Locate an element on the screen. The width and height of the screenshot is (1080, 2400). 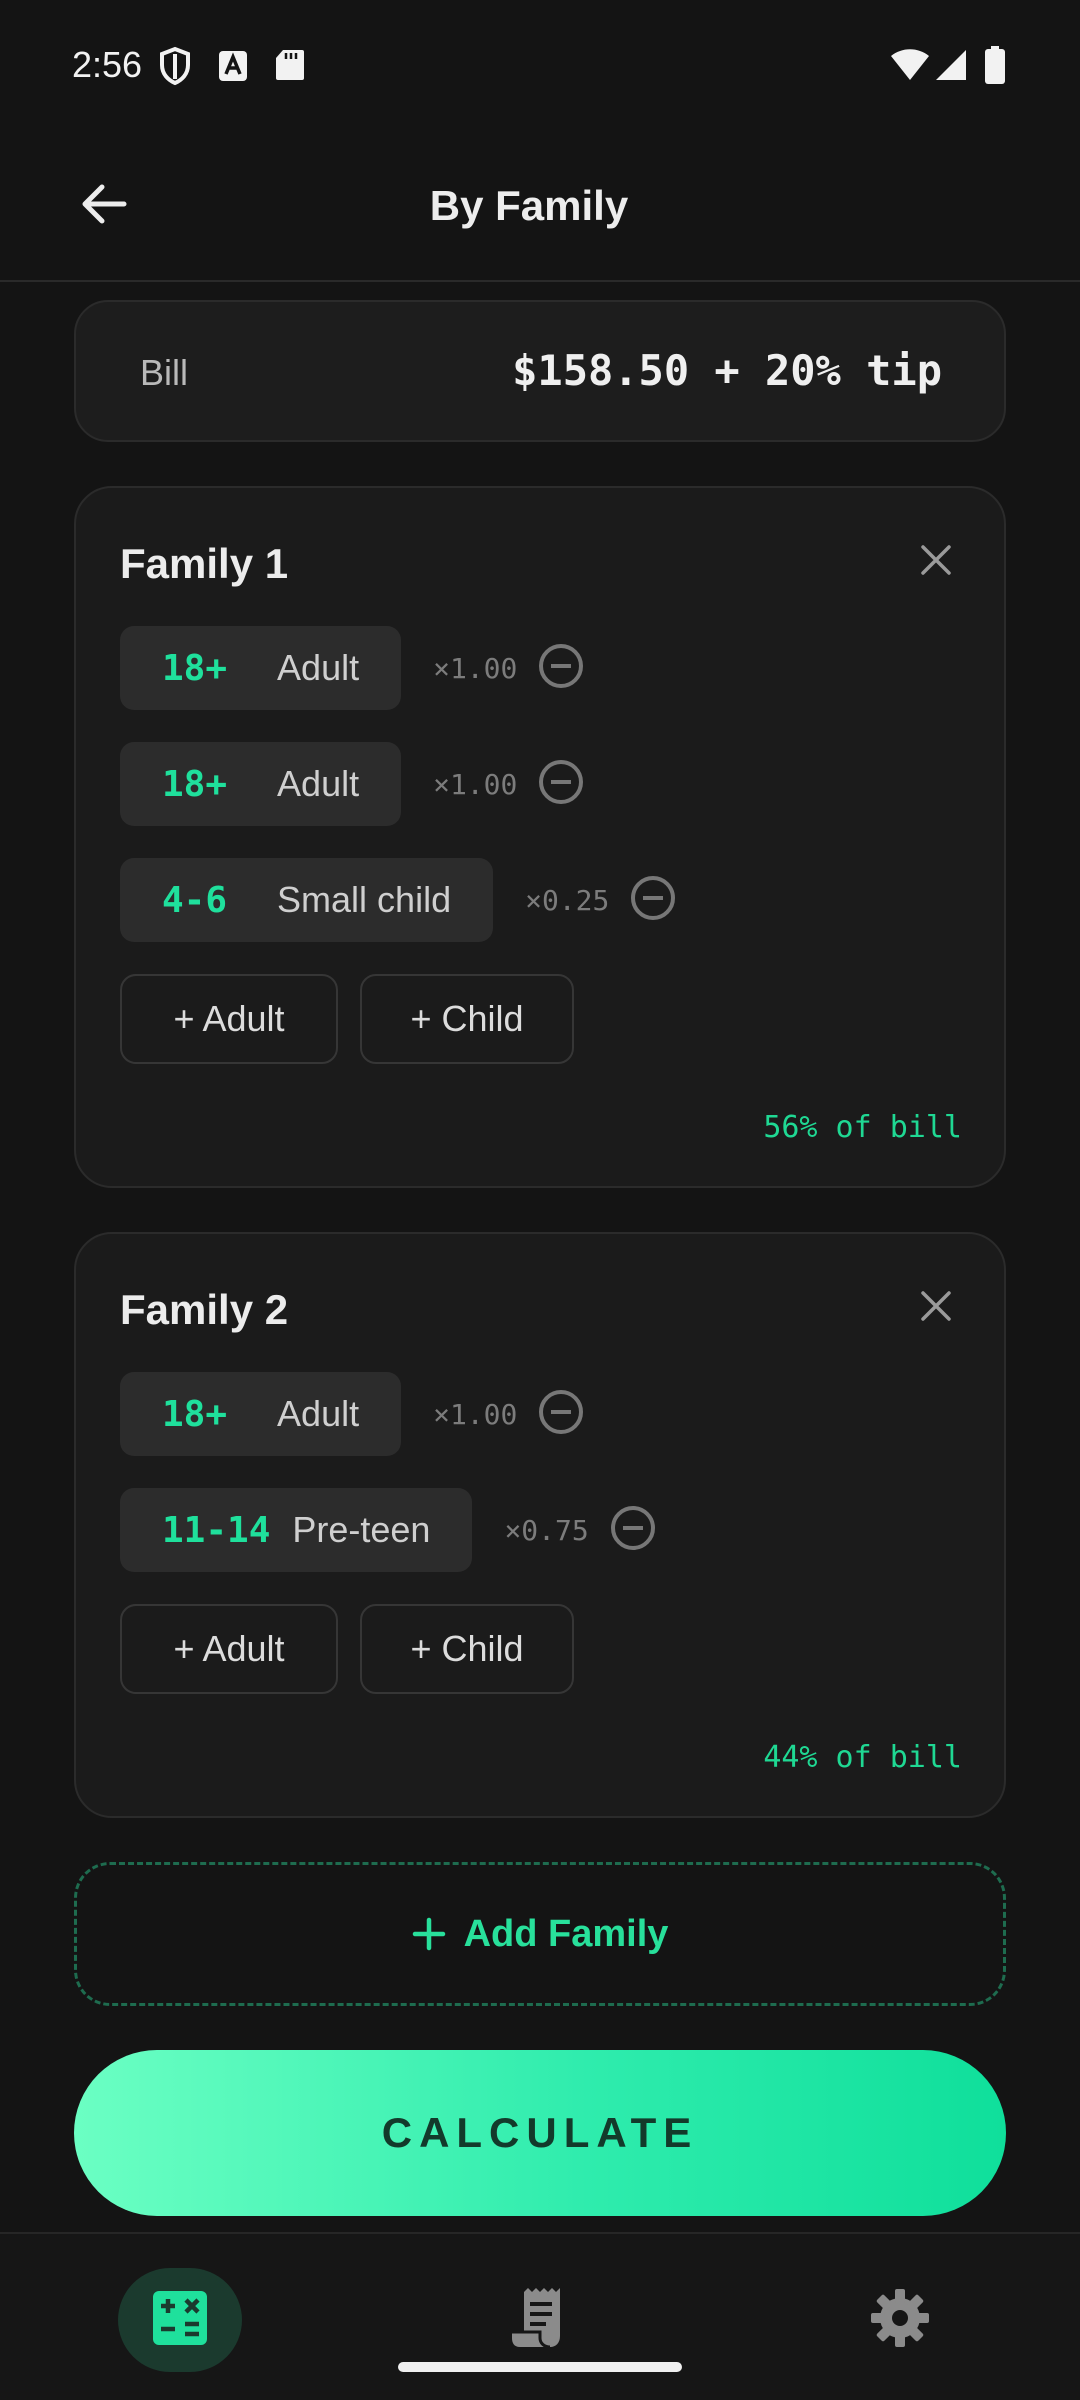
member-age: 4-6 is located at coordinates (195, 900).